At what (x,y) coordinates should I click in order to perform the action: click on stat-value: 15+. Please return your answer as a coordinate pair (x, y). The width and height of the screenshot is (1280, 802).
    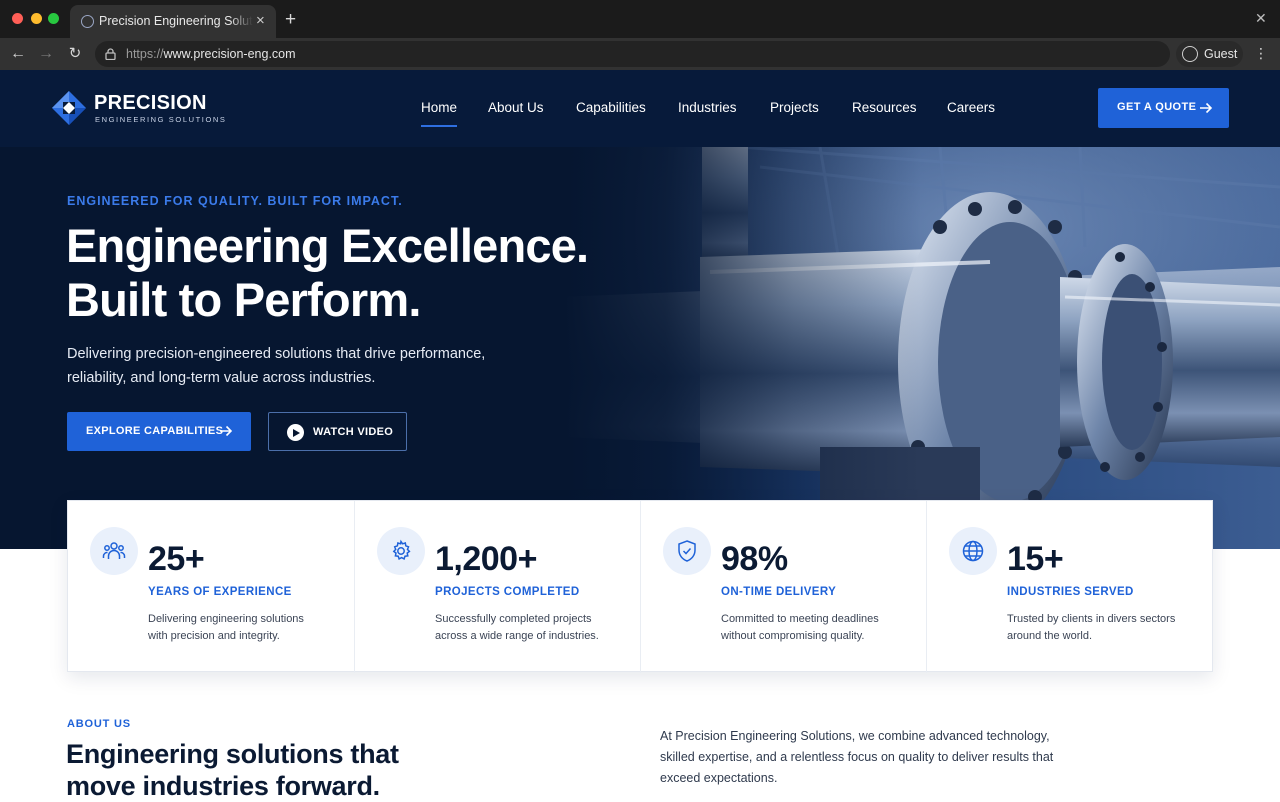
    Looking at the image, I should click on (1035, 559).